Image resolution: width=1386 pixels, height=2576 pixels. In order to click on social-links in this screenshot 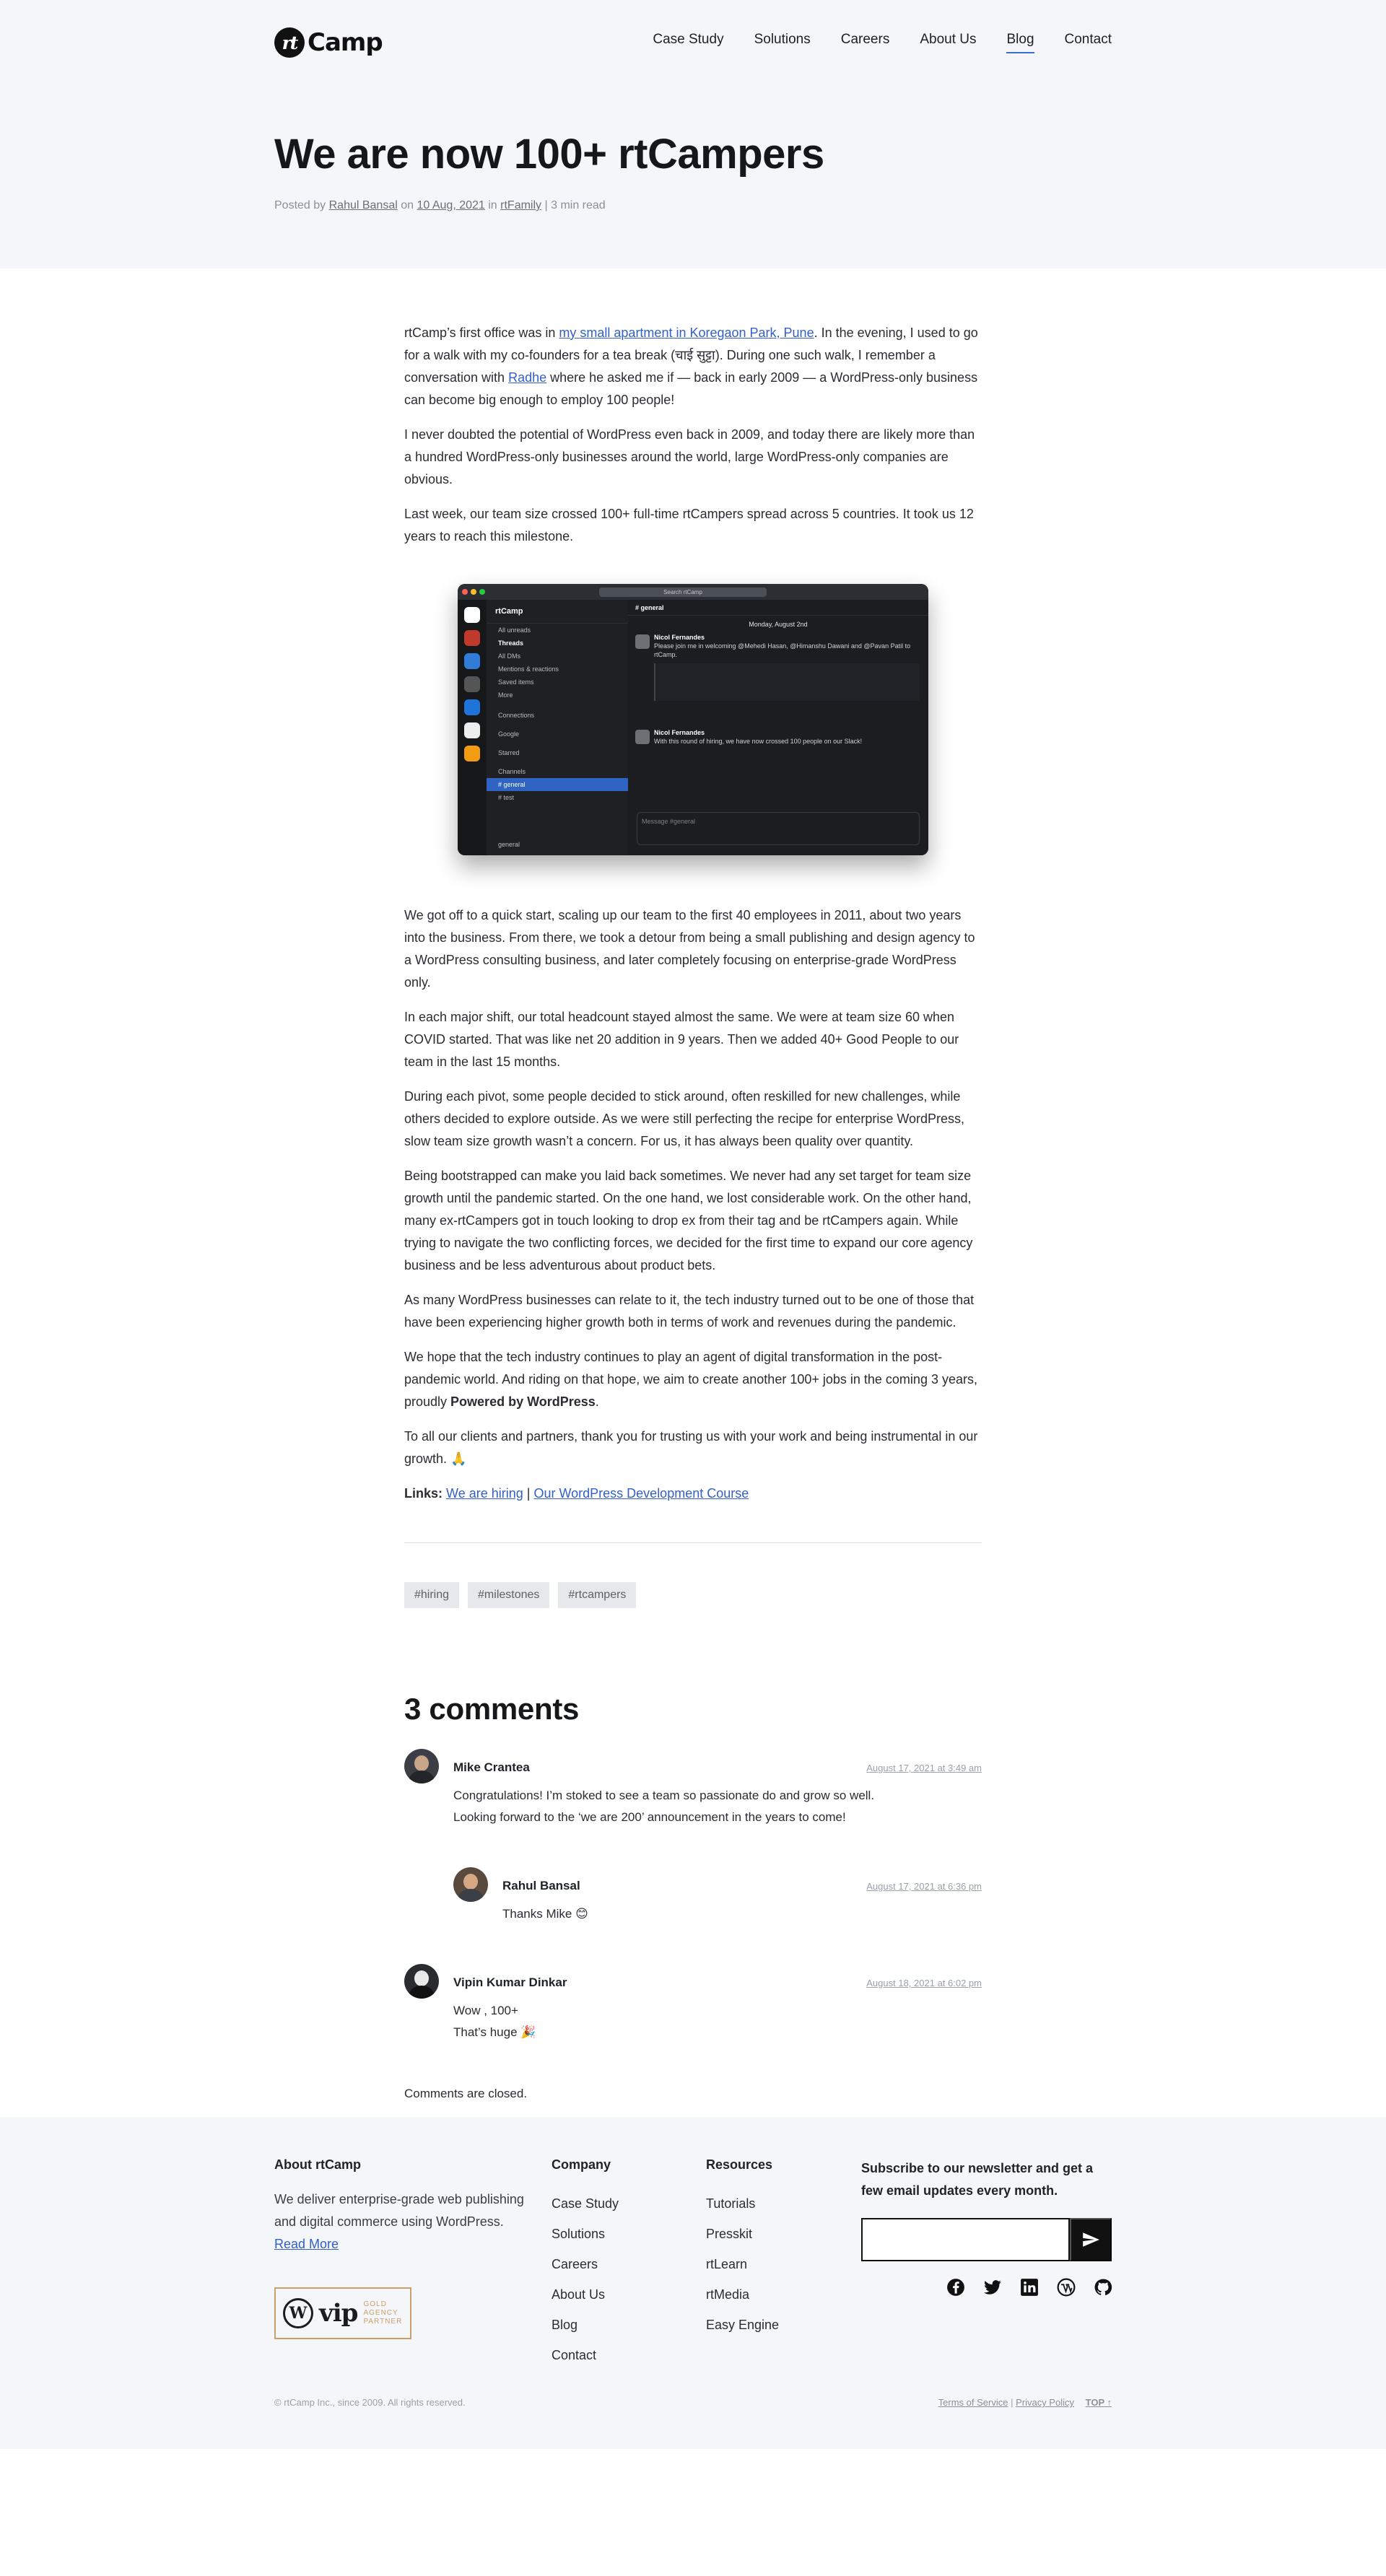, I will do `click(1029, 2287)`.